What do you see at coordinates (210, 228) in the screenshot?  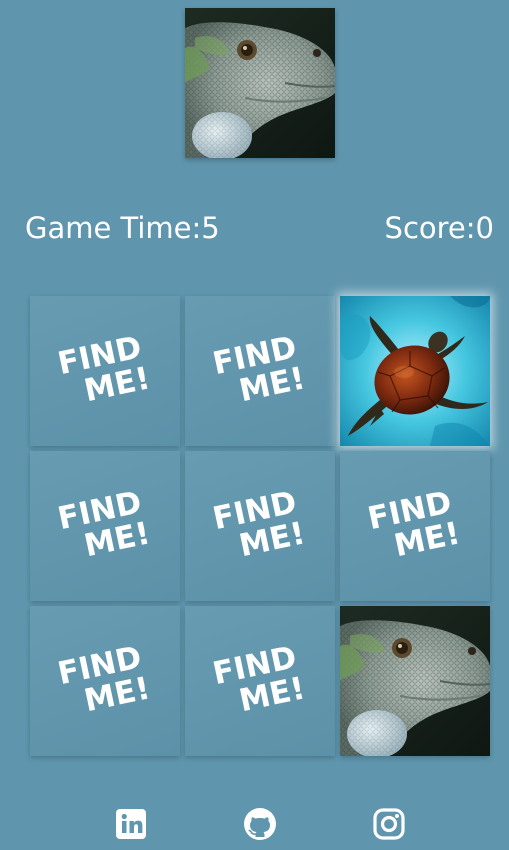 I see `game-time-value: 5` at bounding box center [210, 228].